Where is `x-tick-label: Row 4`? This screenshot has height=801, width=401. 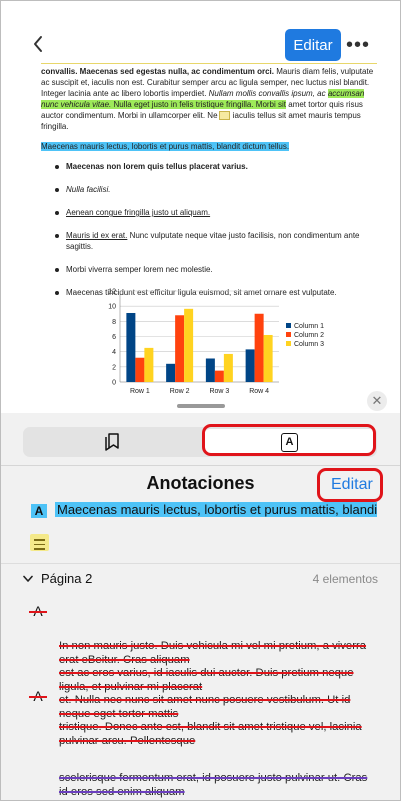
x-tick-label: Row 4 is located at coordinates (259, 391).